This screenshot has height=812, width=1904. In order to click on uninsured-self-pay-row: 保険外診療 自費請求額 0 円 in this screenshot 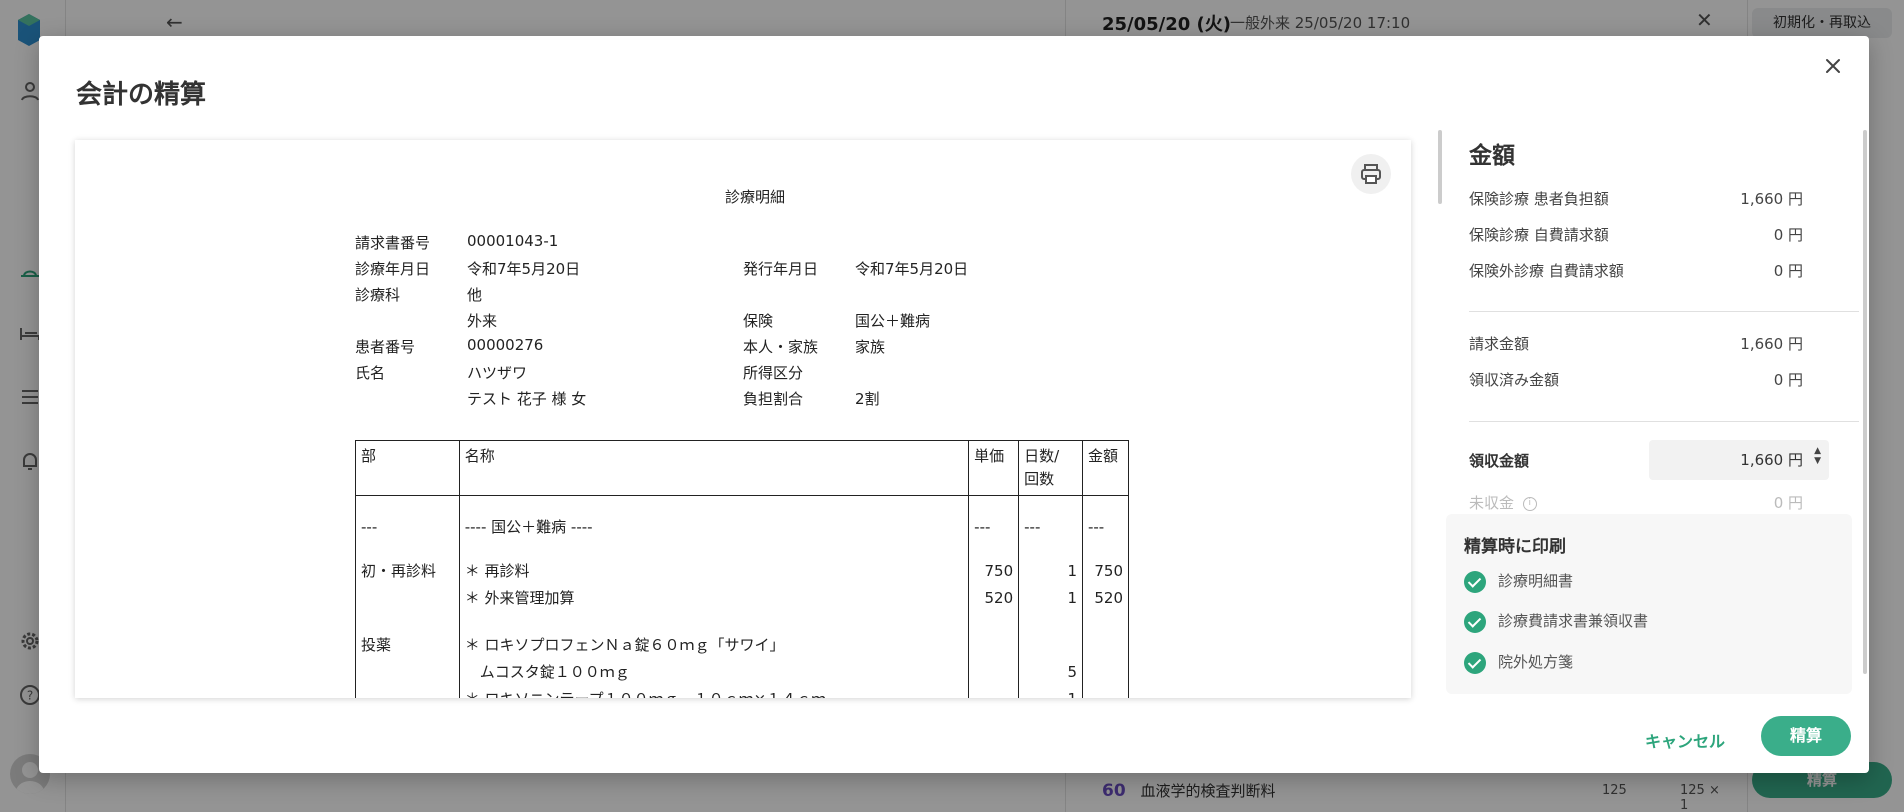, I will do `click(1636, 270)`.